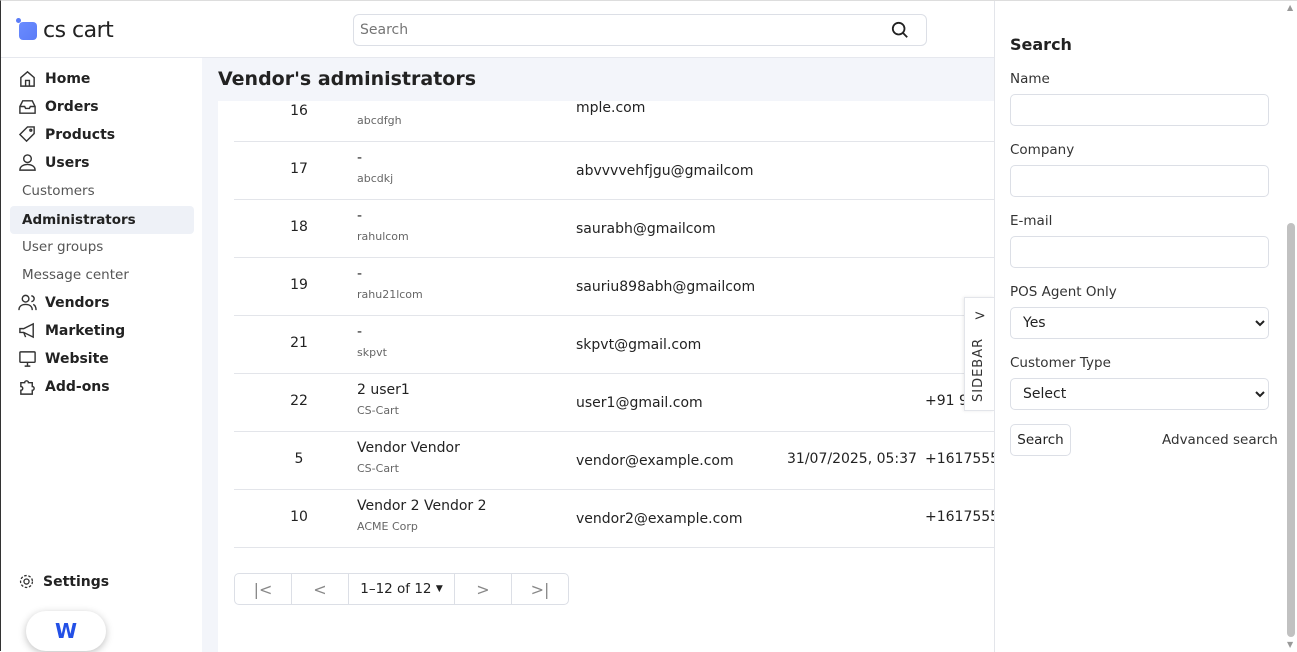 The image size is (1297, 652). Describe the element at coordinates (102, 220) in the screenshot. I see `nav-sub-administrators: Administrators` at that location.